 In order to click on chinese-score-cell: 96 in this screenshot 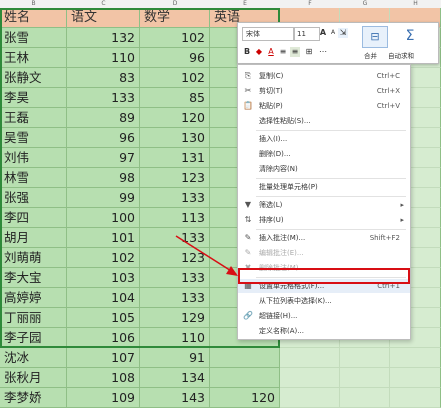, I will do `click(103, 138)`.